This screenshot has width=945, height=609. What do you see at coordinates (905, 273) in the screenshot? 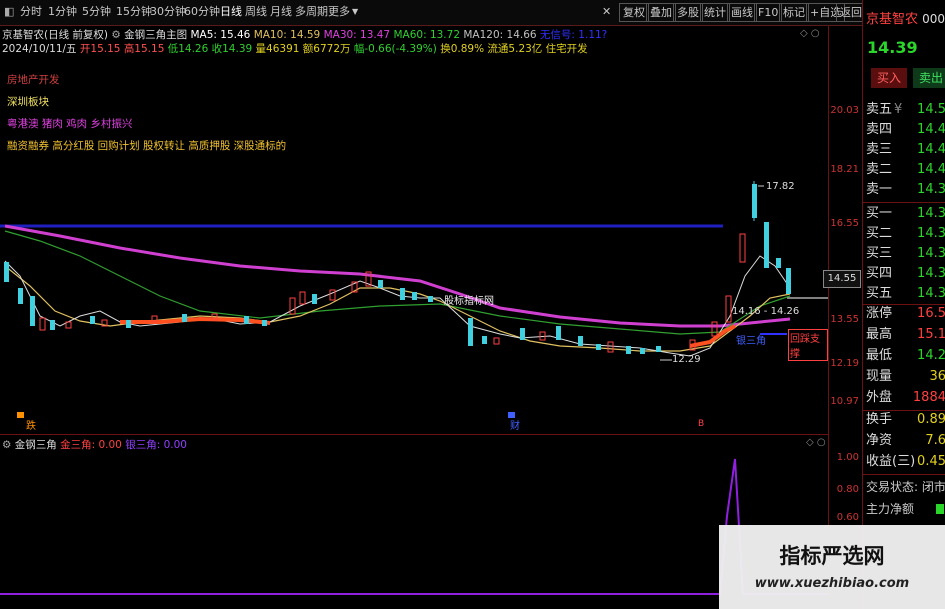
I see `bid-row: 买四 14.3` at bounding box center [905, 273].